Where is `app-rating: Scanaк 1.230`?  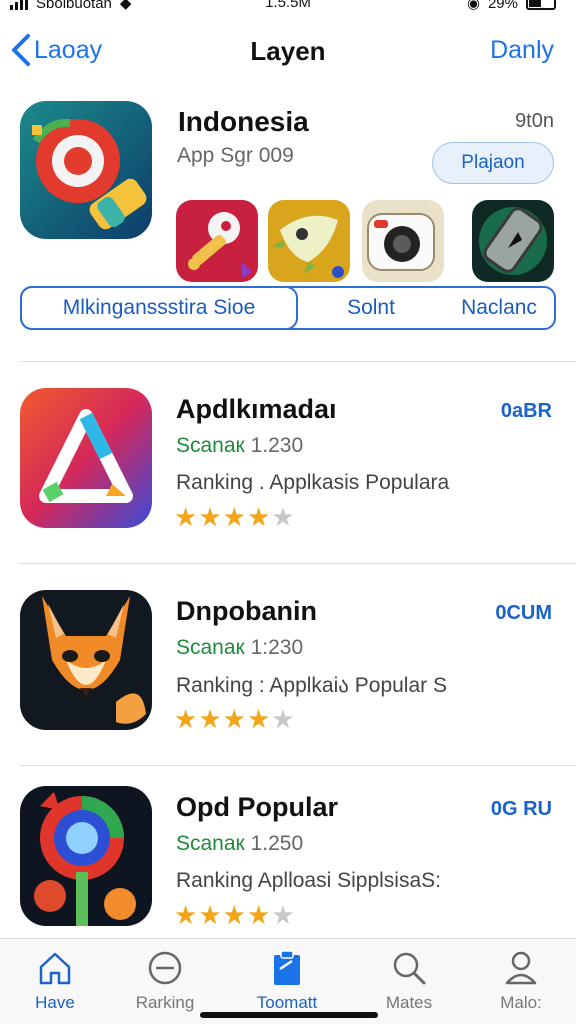
app-rating: Scanaк 1.230 is located at coordinates (239, 446).